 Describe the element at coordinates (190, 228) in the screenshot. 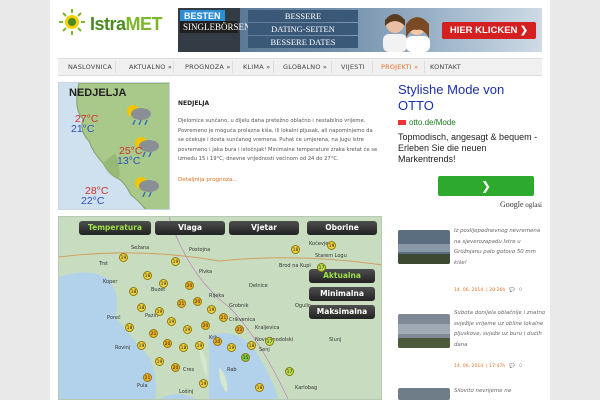

I see `tab-vlaga: Vlaga` at that location.